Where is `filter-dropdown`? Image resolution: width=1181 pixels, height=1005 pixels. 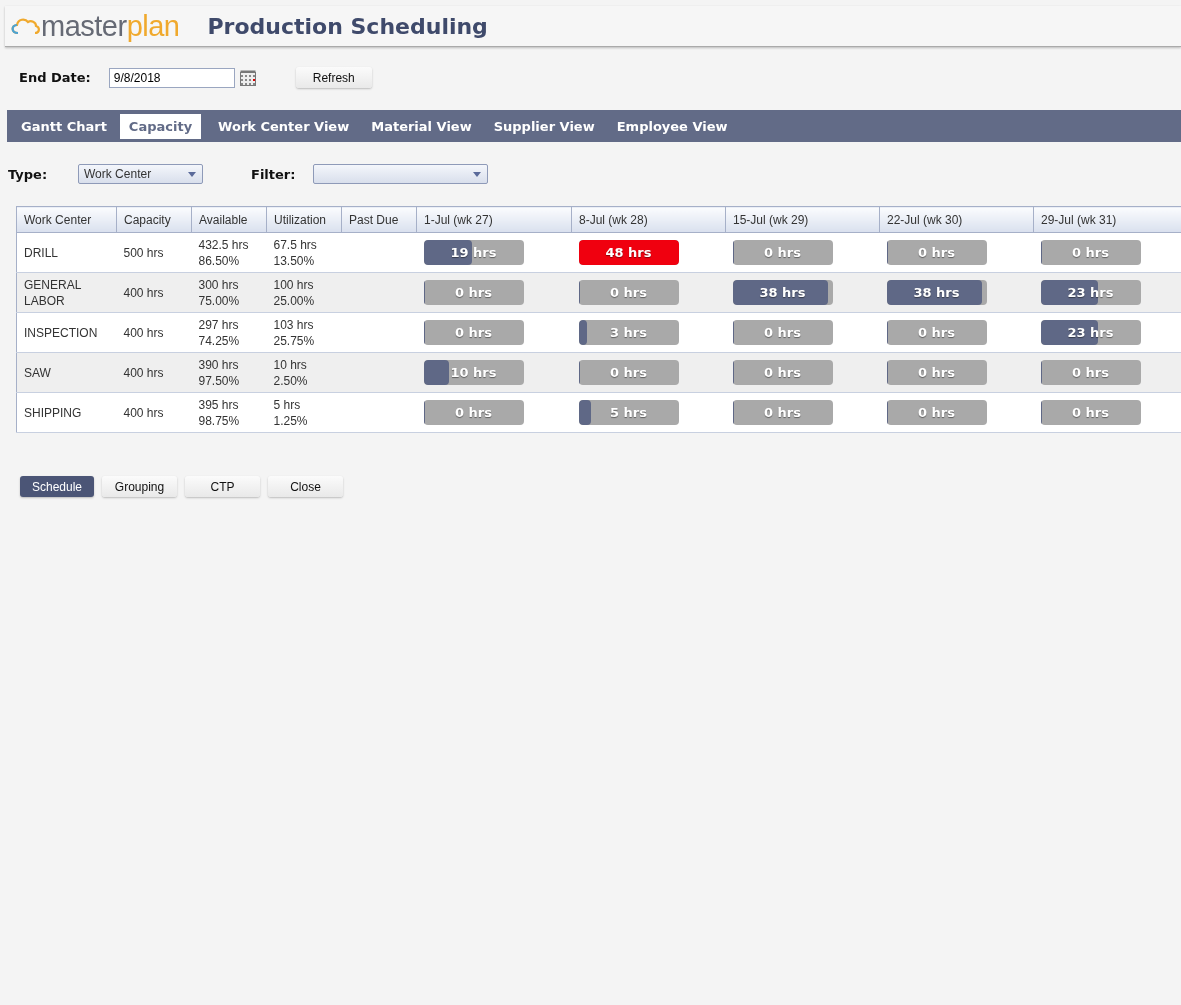 filter-dropdown is located at coordinates (400, 174).